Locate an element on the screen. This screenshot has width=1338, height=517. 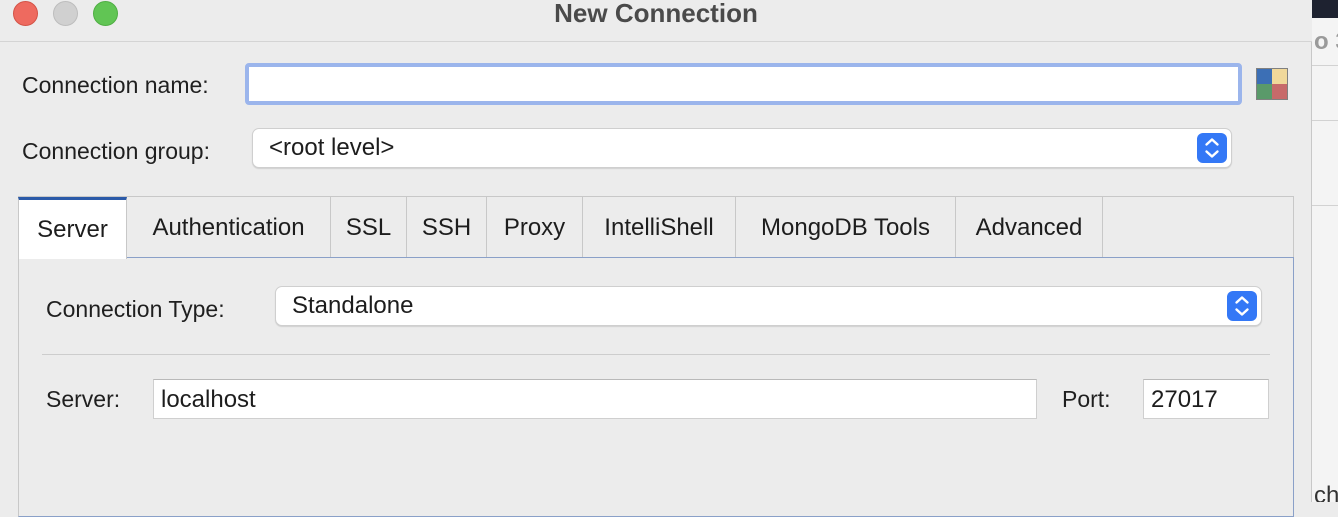
connection-type-select: Standalone is located at coordinates (768, 306).